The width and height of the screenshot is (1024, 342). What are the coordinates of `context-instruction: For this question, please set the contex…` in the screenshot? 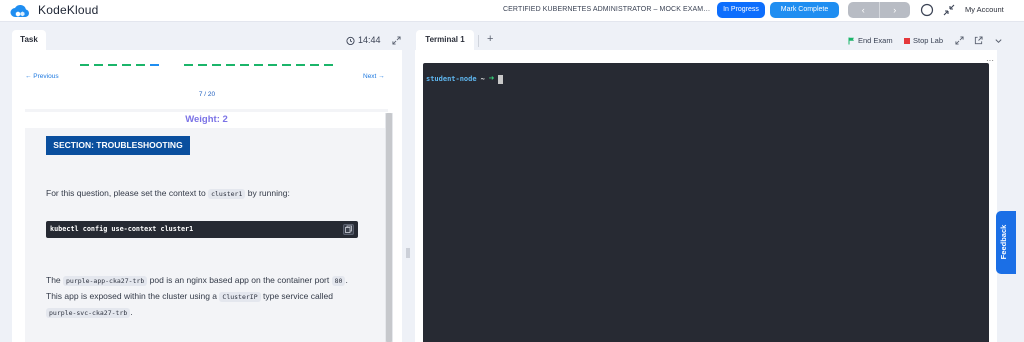 It's located at (204, 193).